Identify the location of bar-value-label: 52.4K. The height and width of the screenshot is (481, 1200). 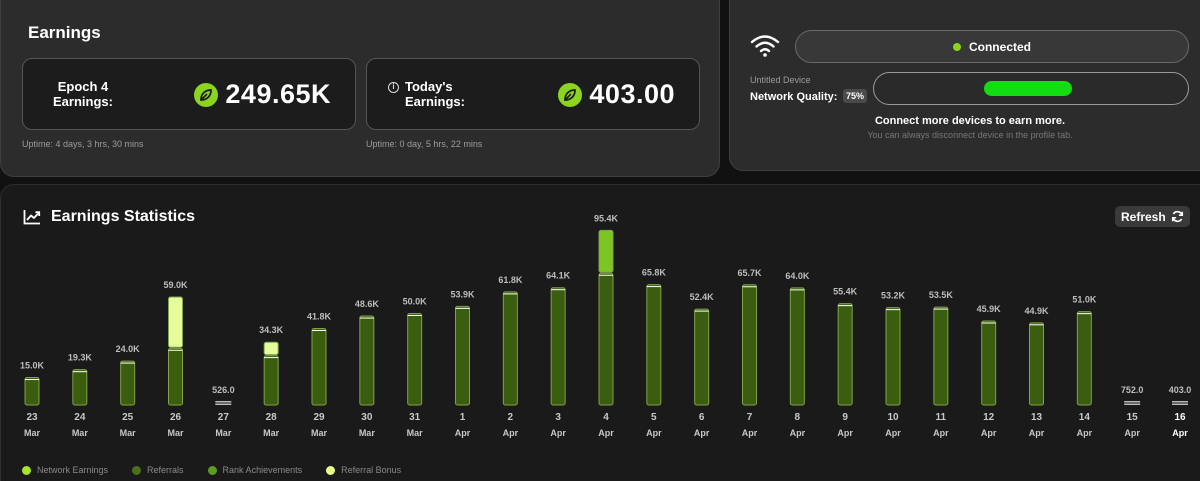
(702, 297).